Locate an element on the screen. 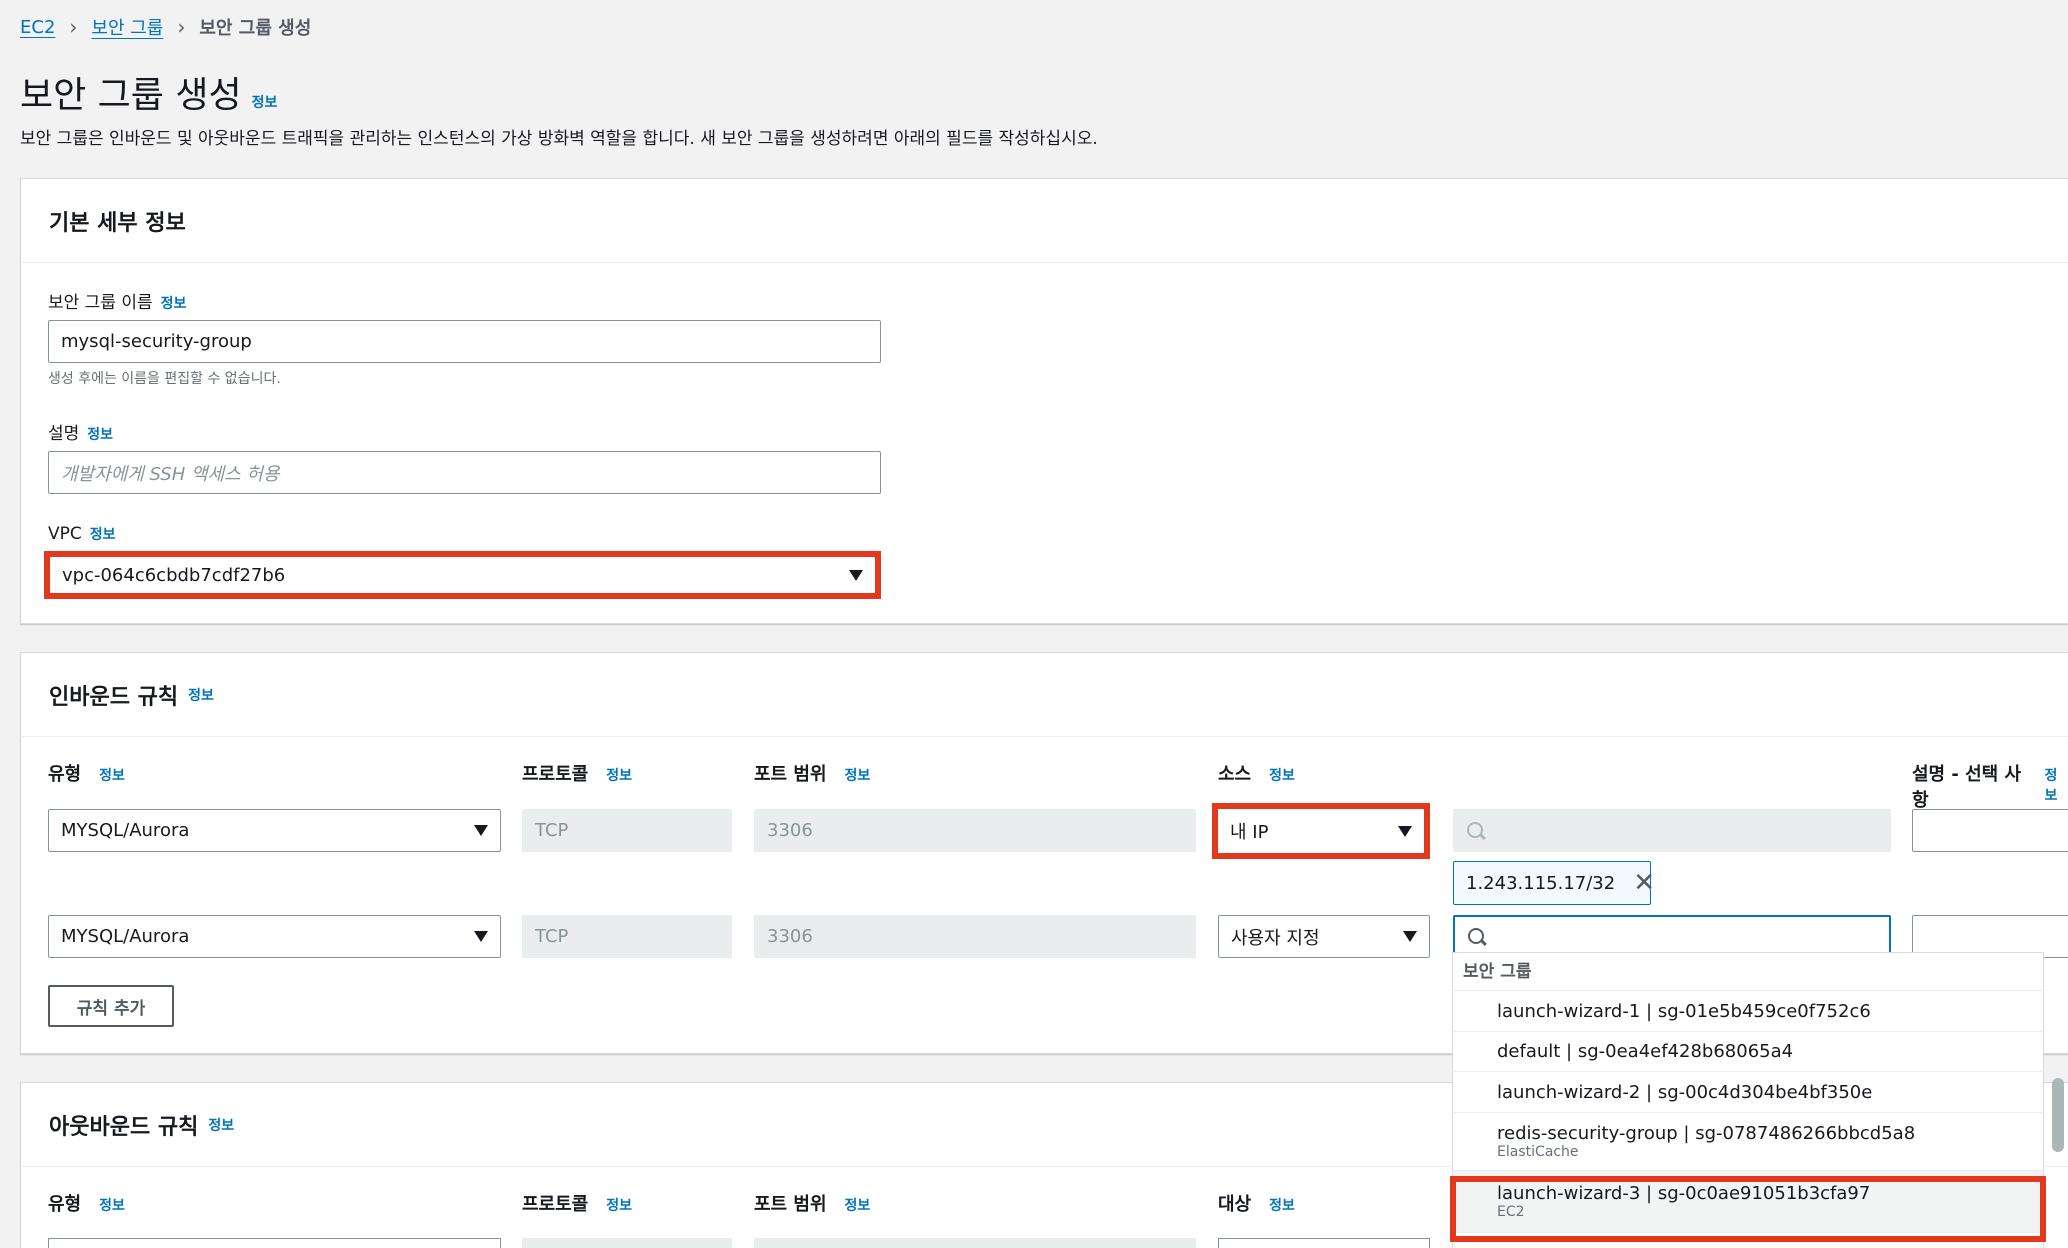 The image size is (2068, 1248). ip-token: 1.243.115.17/32 ✕ is located at coordinates (1554, 883).